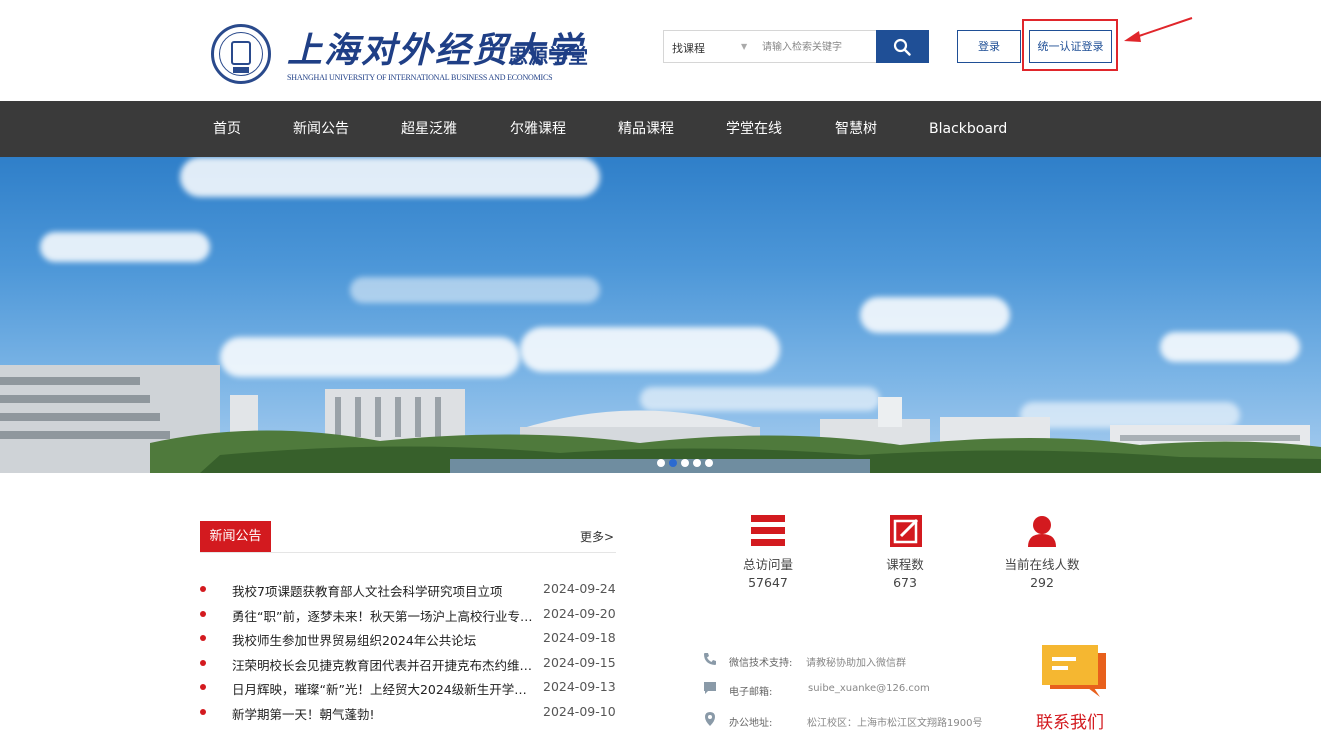 The width and height of the screenshot is (1321, 741). I want to click on news-title: 日月辉映，璀璨“新”光！上经贸大2024级新生开学典礼隆重举行, so click(383, 688).